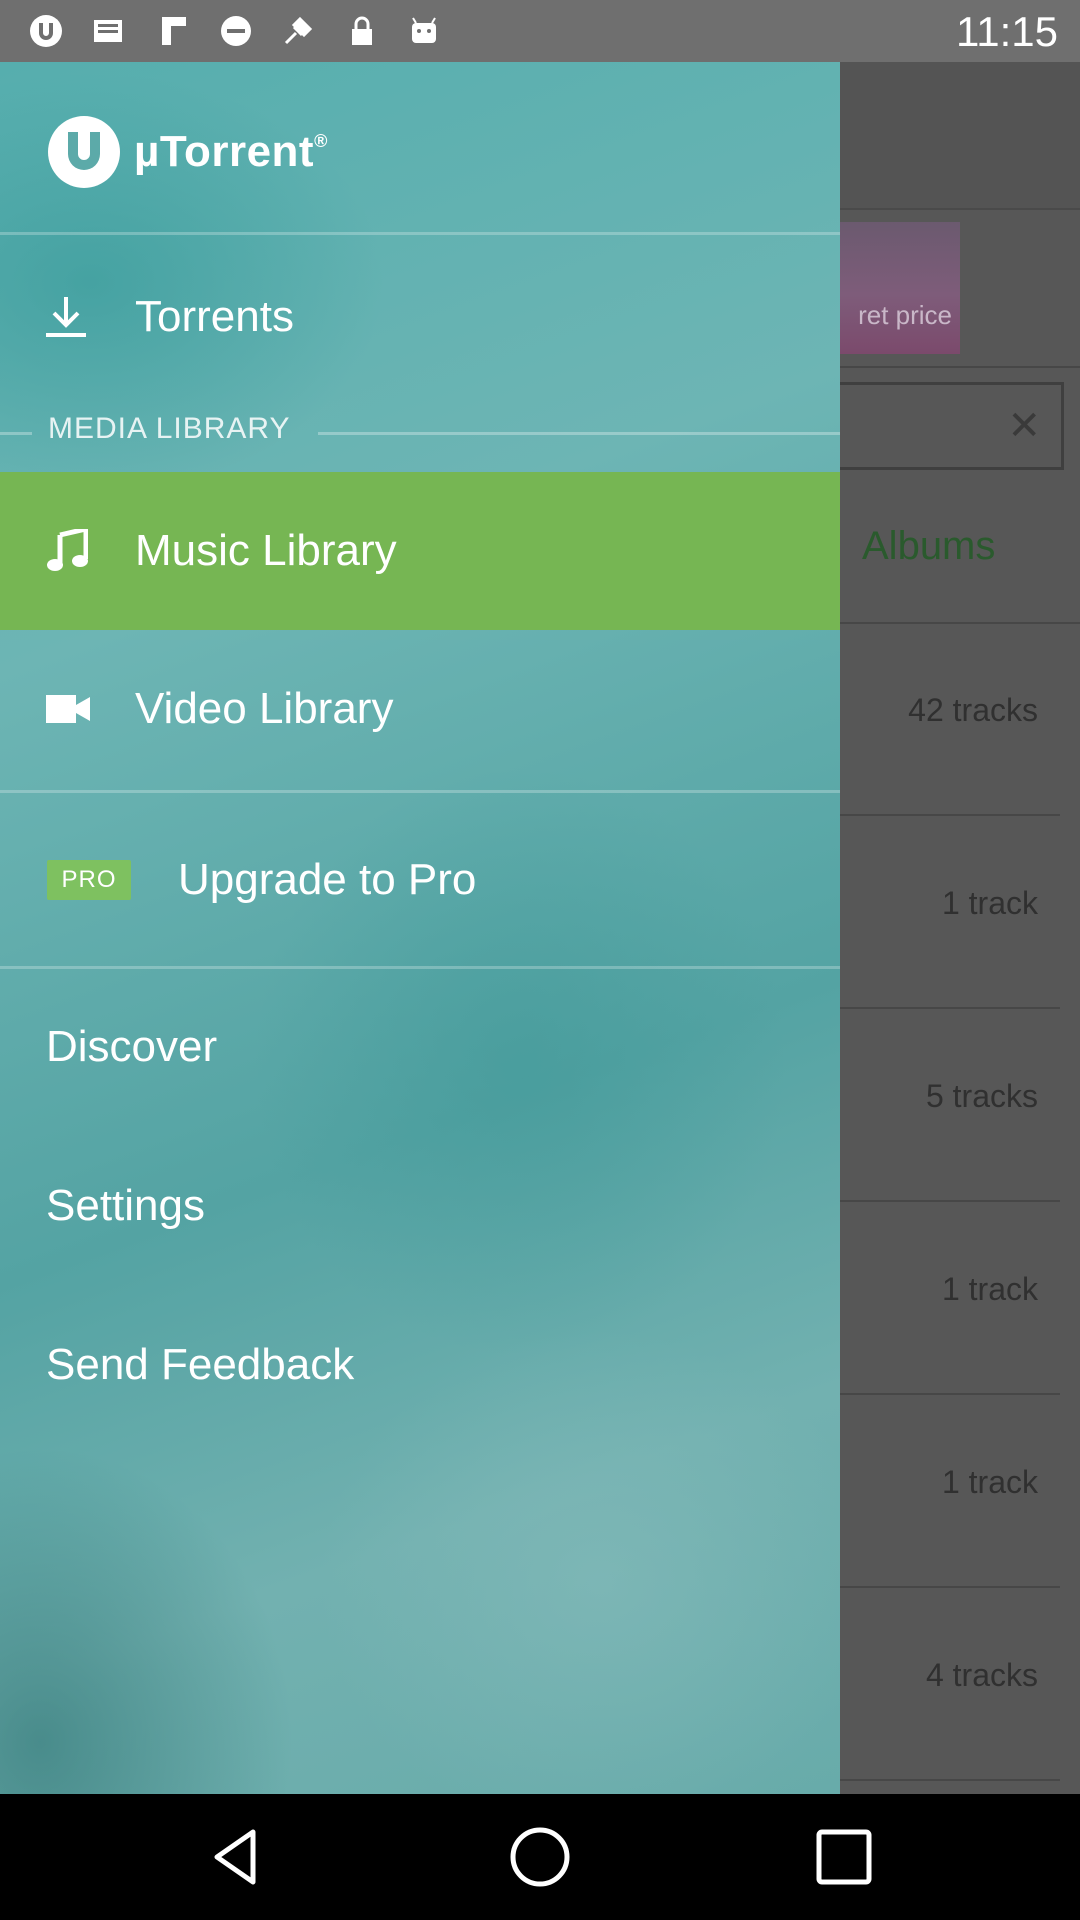 The image size is (1080, 1920). Describe the element at coordinates (214, 316) in the screenshot. I see `drawer-item-label: Torrents` at that location.